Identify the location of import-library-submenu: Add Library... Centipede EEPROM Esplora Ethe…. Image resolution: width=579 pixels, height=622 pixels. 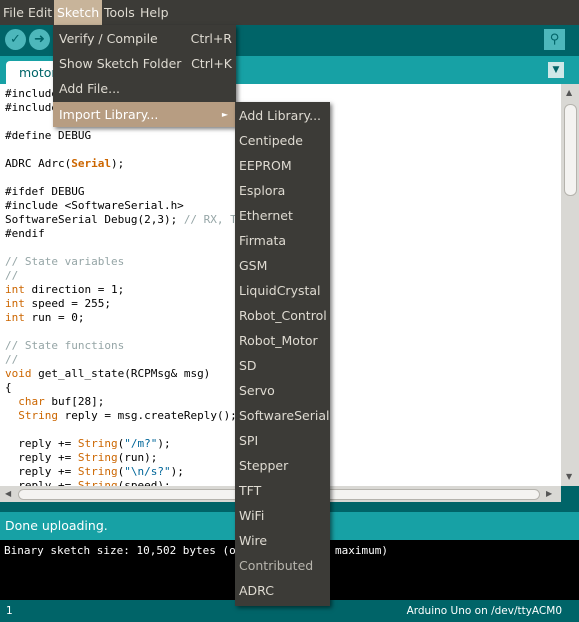
(282, 354).